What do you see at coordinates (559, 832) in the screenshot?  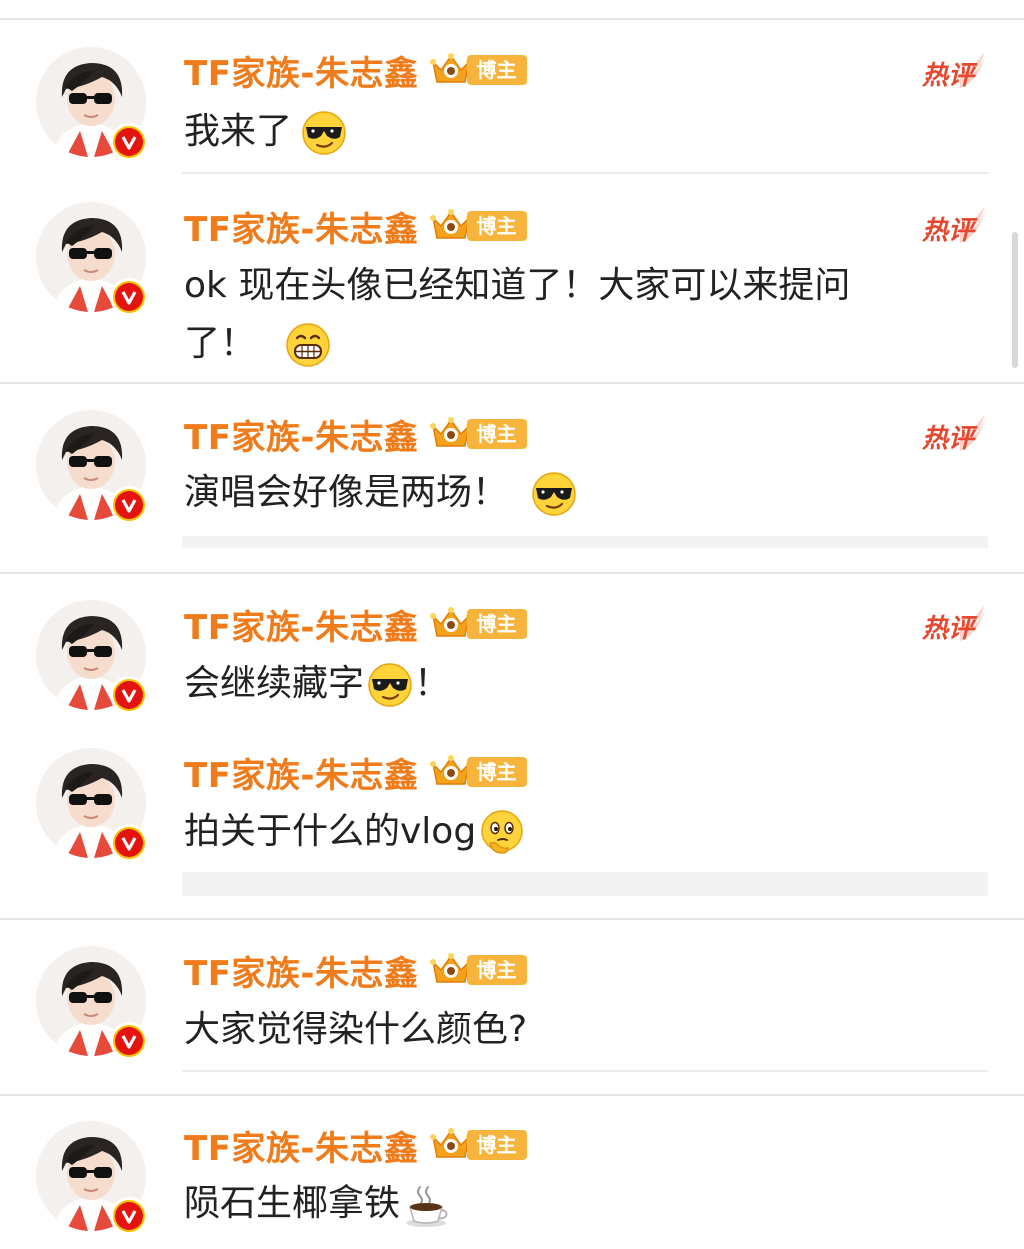 I see `comment-text: 拍关于什么的vlog` at bounding box center [559, 832].